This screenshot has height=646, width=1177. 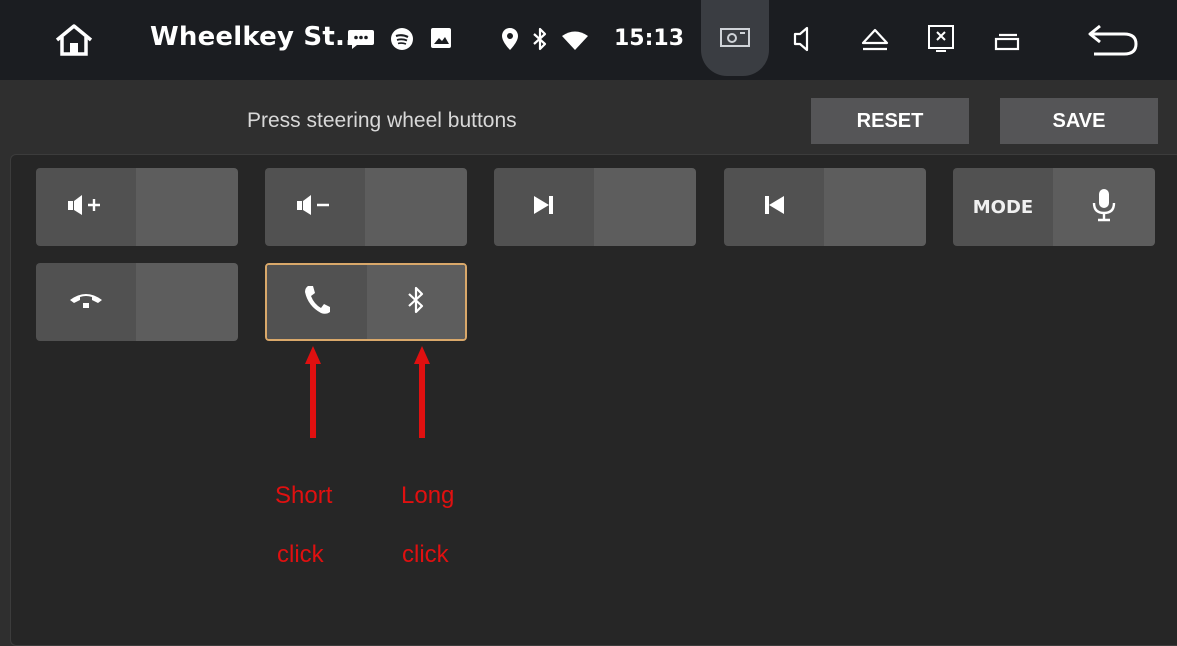 What do you see at coordinates (875, 39) in the screenshot?
I see `eject-icon` at bounding box center [875, 39].